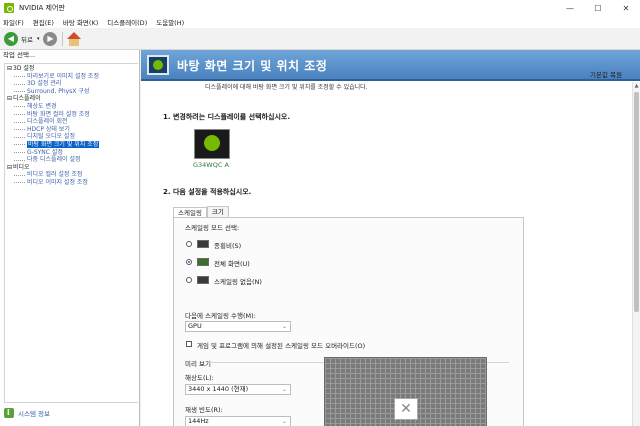 The width and height of the screenshot is (640, 426). I want to click on tree-item: 바탕 화면 컬러 설정 조정, so click(71, 115).